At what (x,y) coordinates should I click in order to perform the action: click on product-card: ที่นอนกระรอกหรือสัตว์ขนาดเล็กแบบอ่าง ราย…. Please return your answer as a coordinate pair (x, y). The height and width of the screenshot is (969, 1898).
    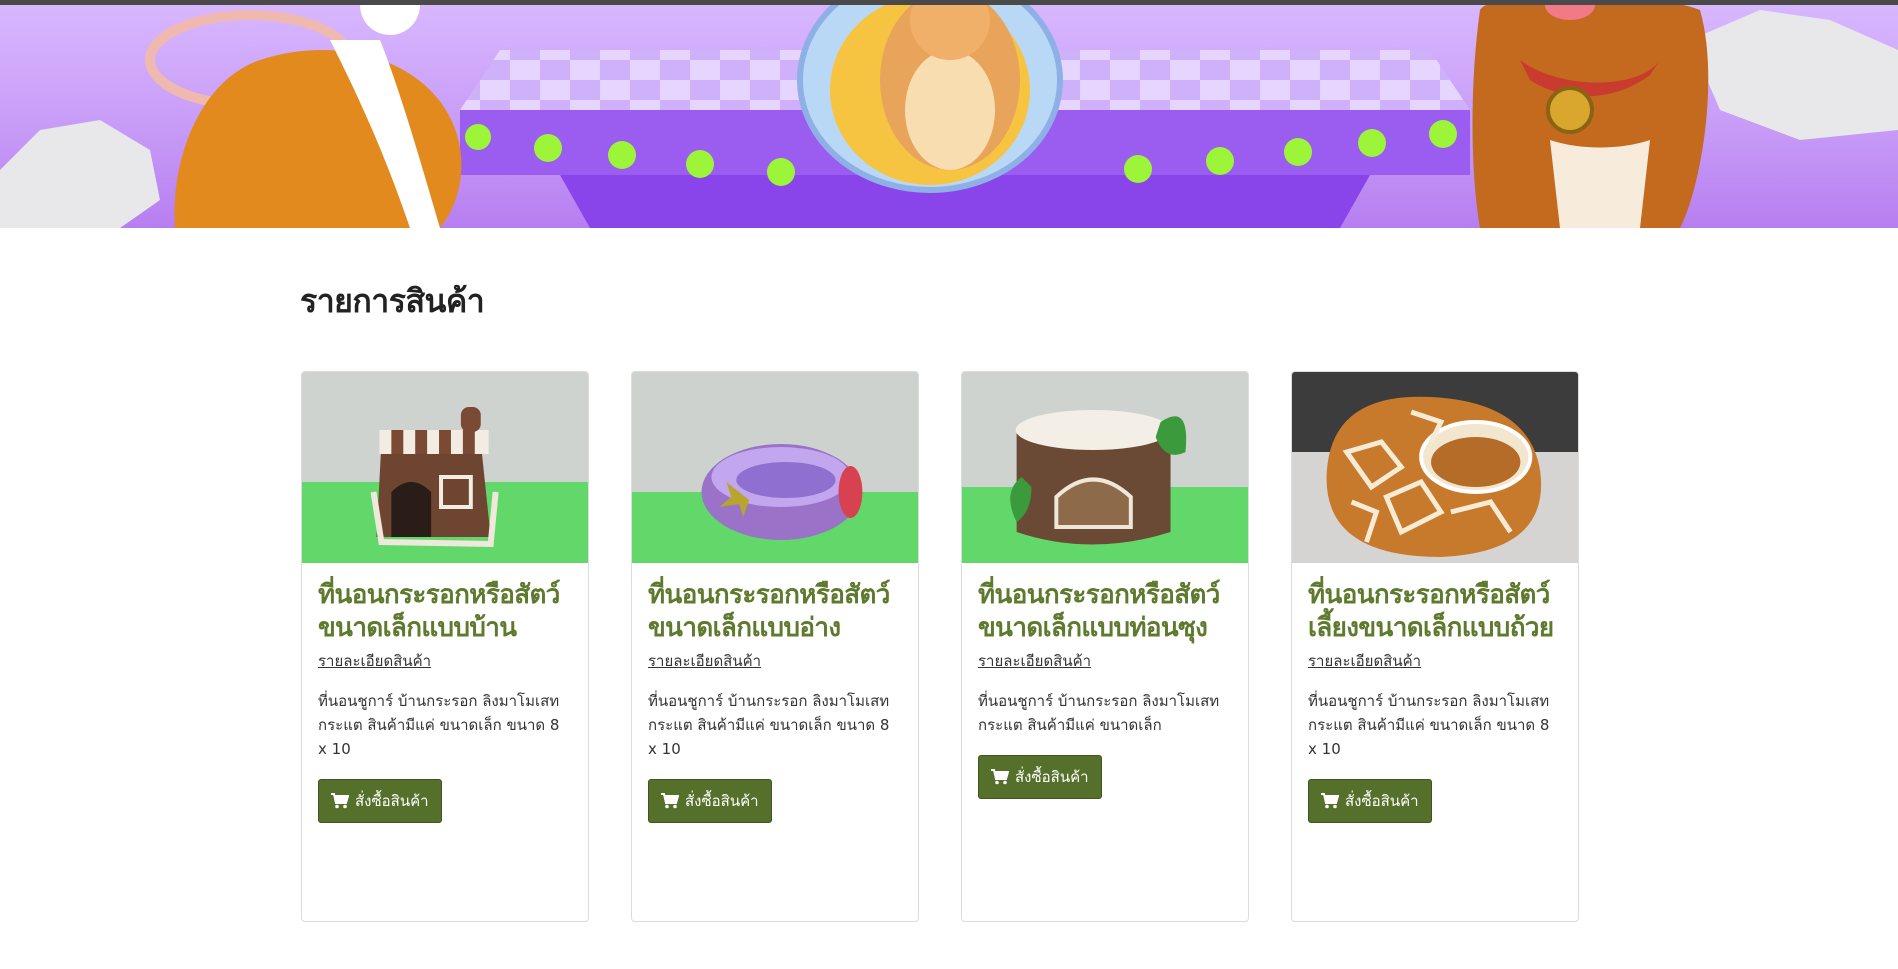
    Looking at the image, I should click on (775, 646).